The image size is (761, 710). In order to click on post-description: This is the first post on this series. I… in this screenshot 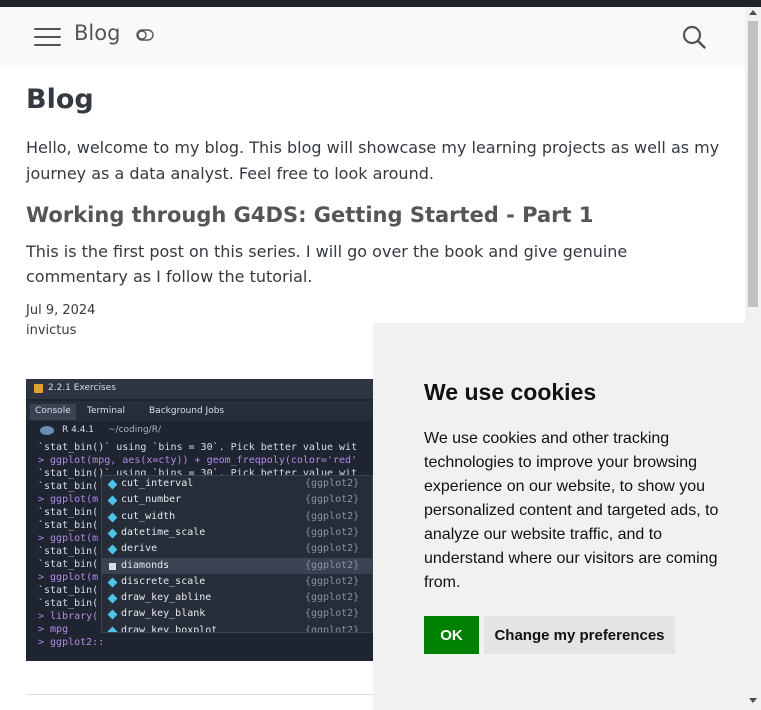, I will do `click(327, 264)`.